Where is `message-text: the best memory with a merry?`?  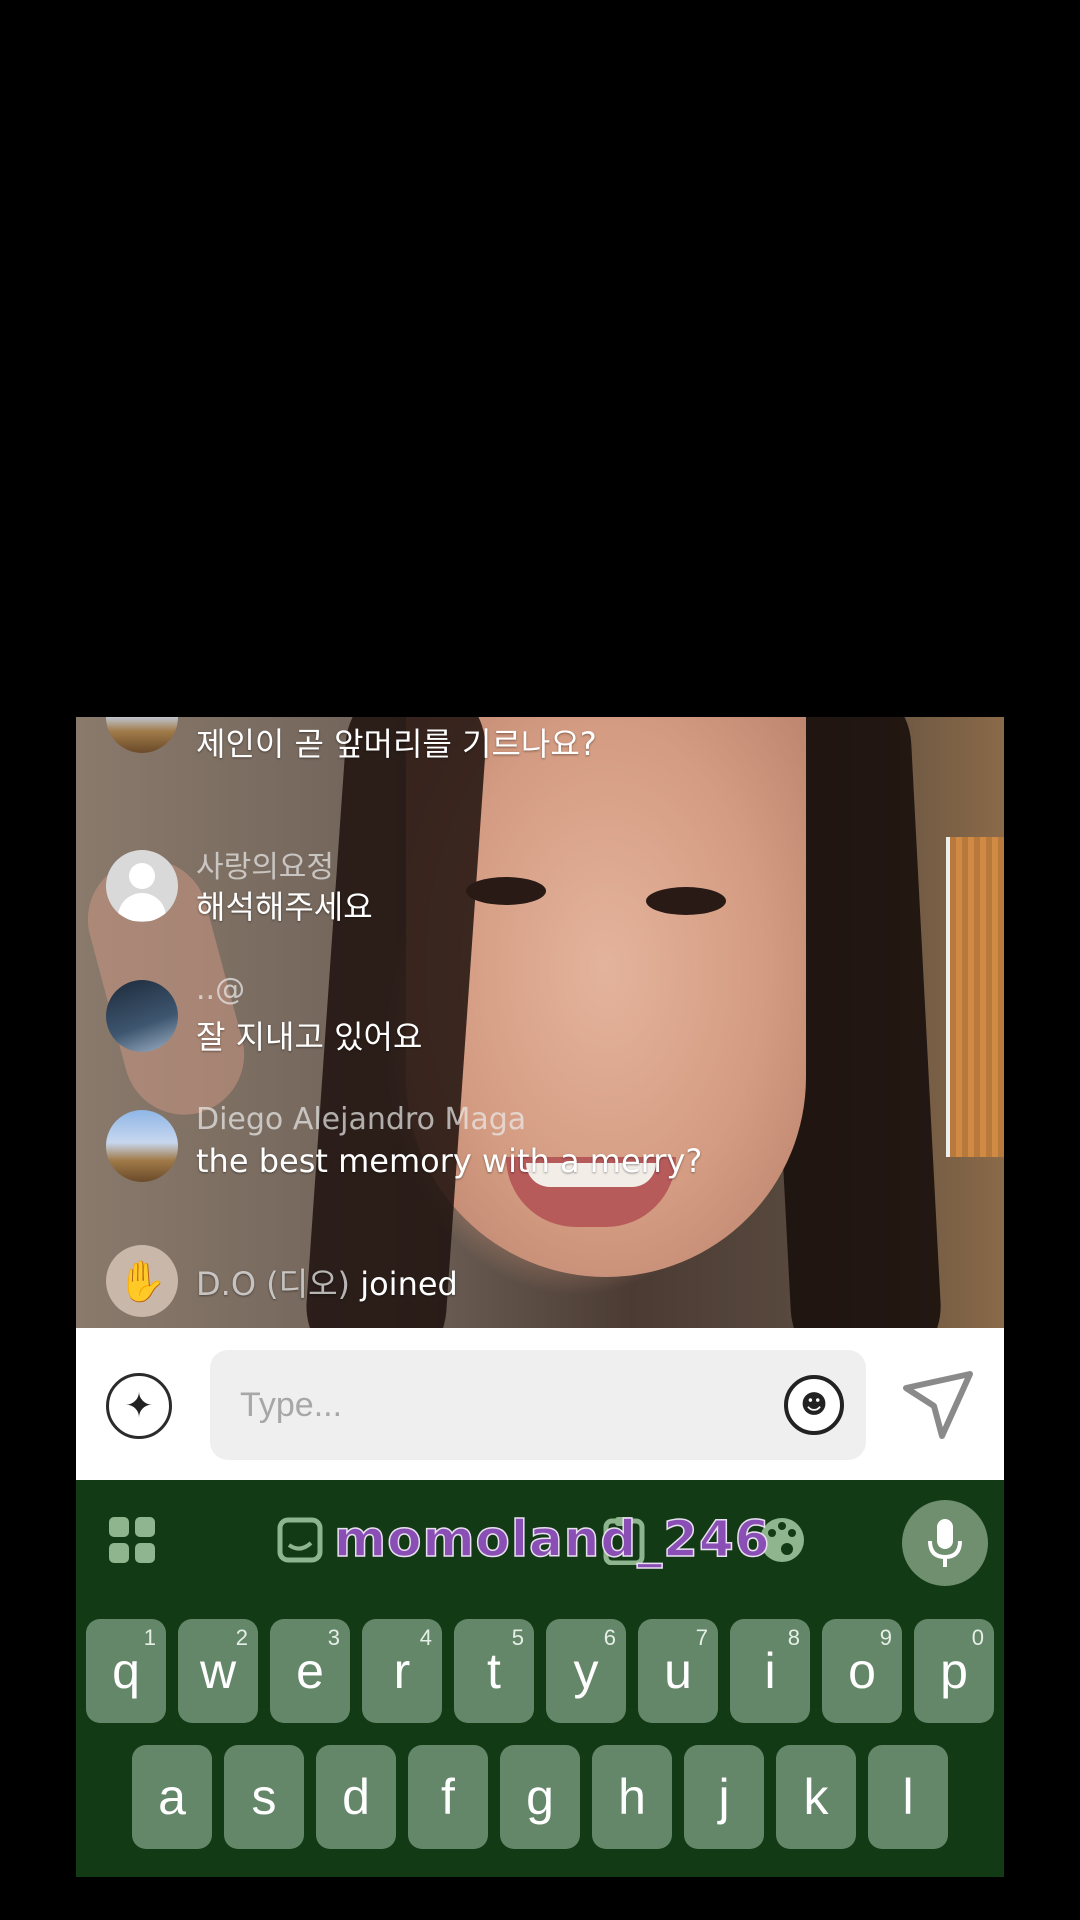
message-text: the best memory with a merry? is located at coordinates (449, 1161).